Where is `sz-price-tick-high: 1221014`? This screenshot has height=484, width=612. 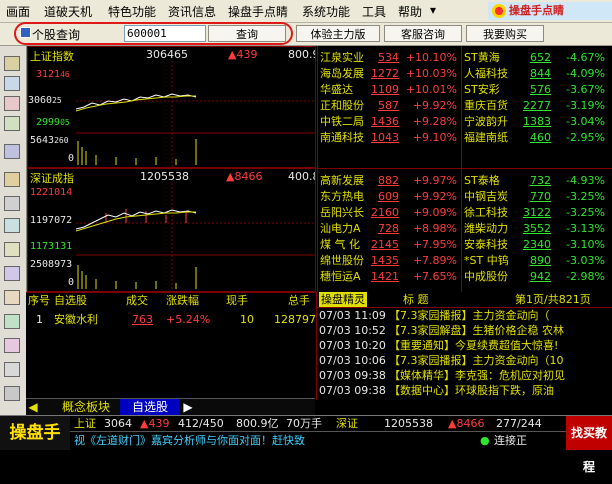
sz-price-tick-high: 1221014 is located at coordinates (51, 192).